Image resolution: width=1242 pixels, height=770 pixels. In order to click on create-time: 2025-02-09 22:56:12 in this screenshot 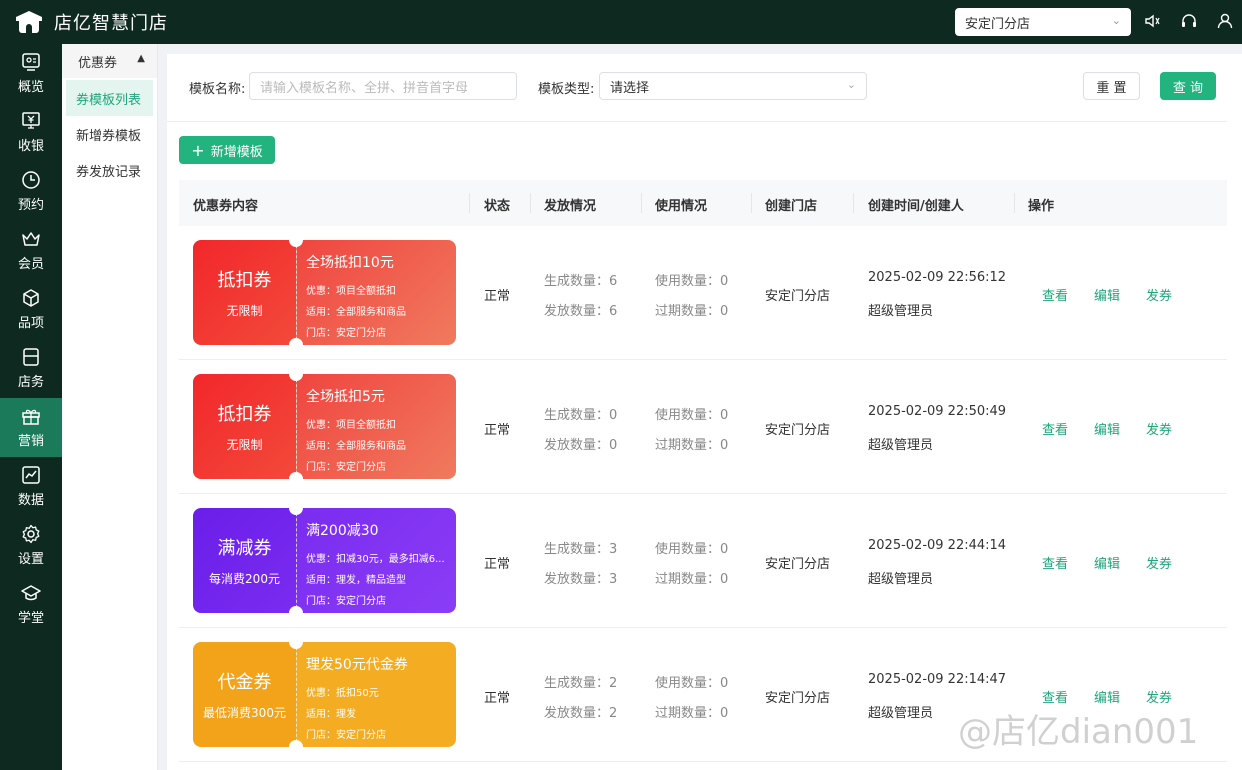, I will do `click(937, 277)`.